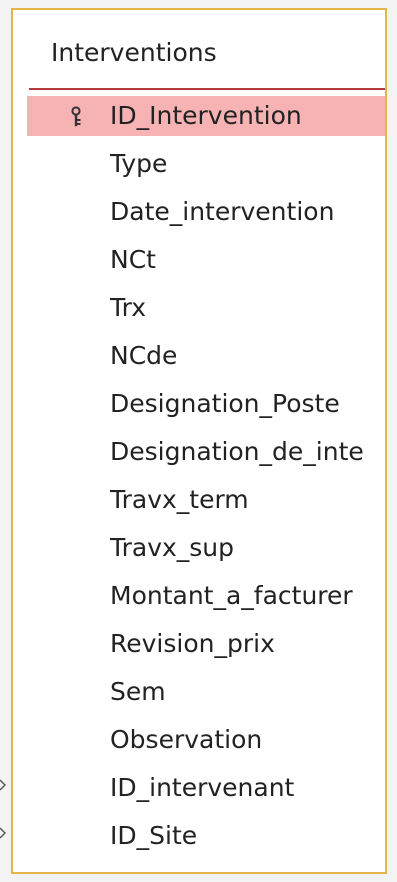  I want to click on field-row-designation-poste: Designation_Poste, so click(199, 404).